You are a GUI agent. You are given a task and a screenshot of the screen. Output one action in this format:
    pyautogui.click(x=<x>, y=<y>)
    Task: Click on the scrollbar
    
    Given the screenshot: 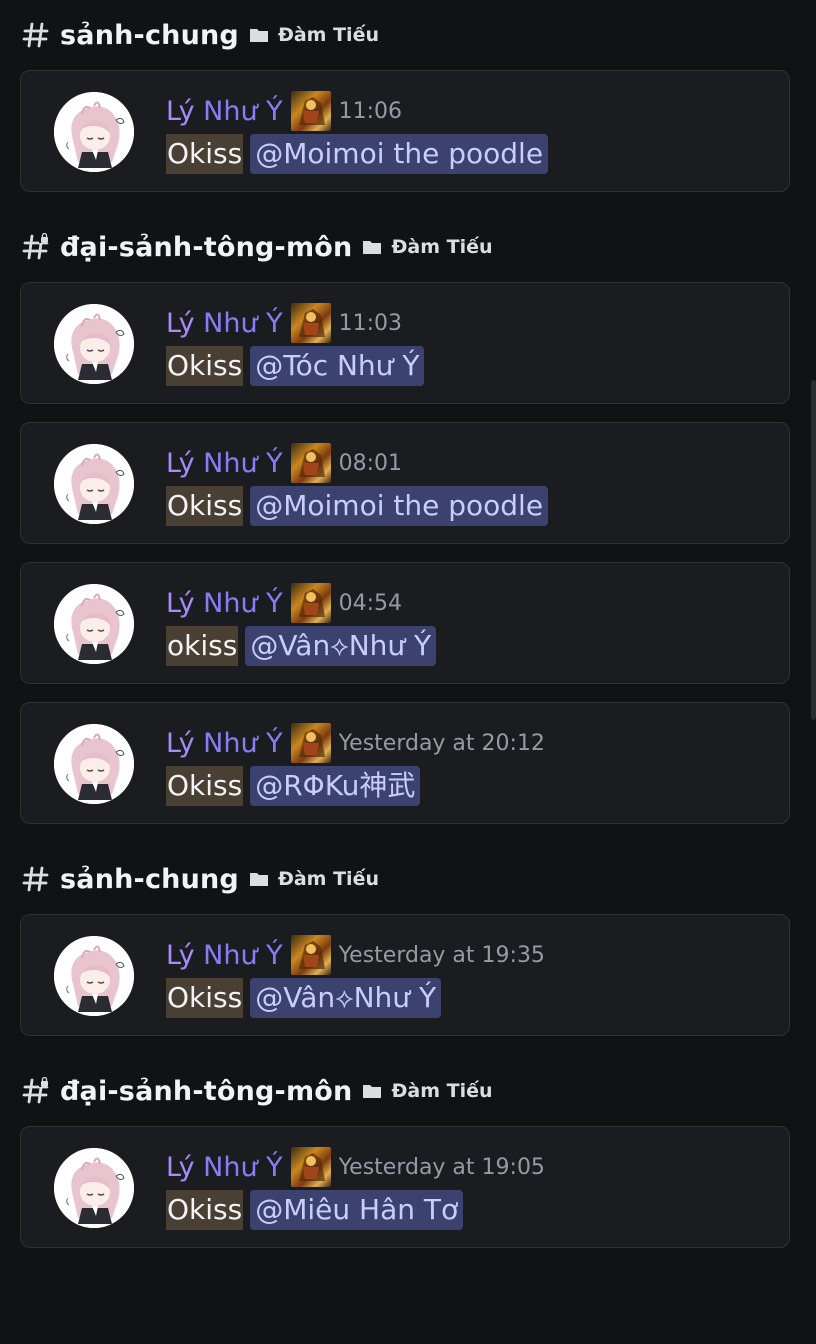 What is the action you would take?
    pyautogui.click(x=813, y=550)
    